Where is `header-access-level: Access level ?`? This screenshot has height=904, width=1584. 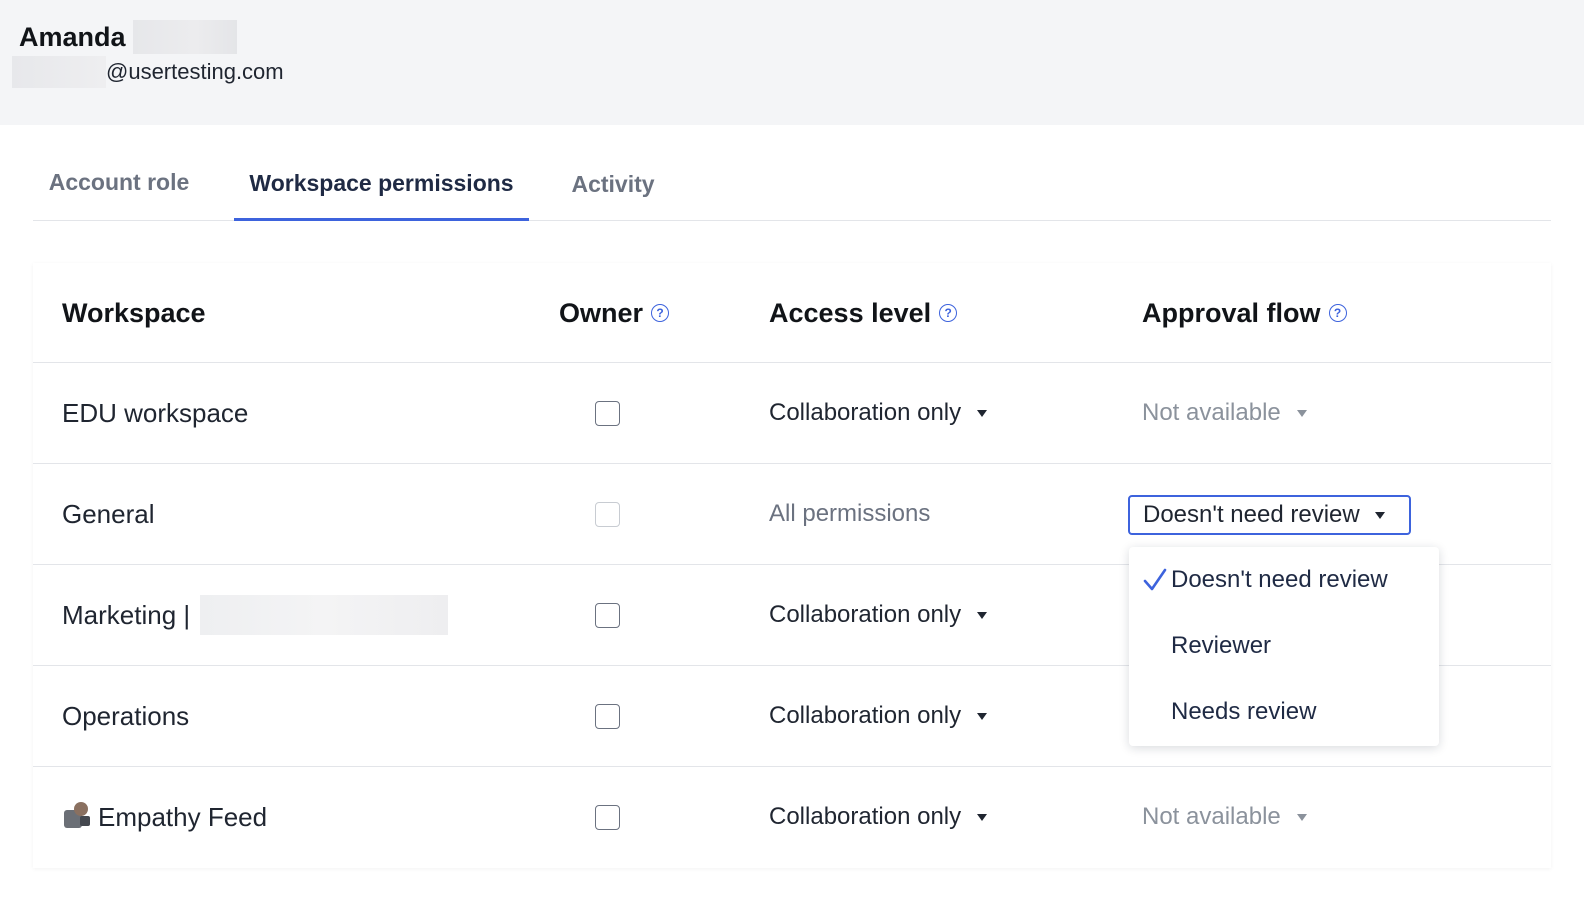
header-access-level: Access level ? is located at coordinates (863, 313).